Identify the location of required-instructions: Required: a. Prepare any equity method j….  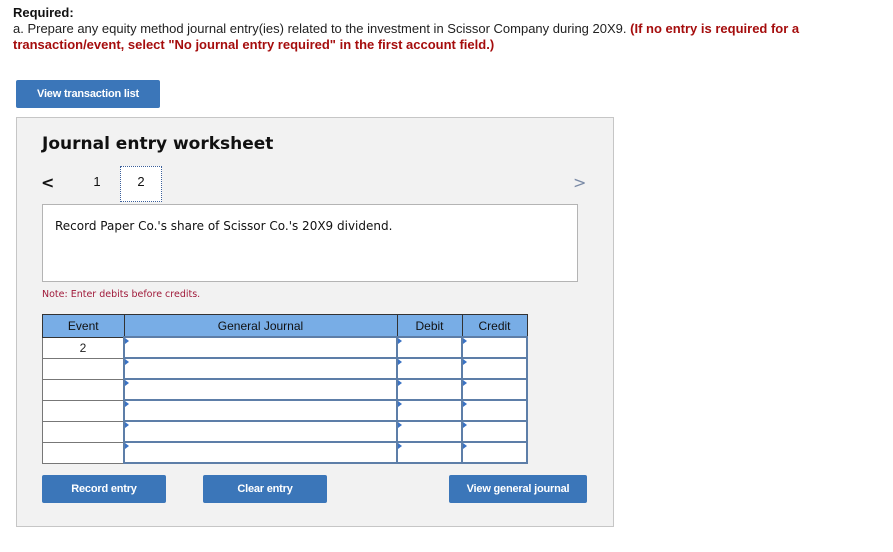
(443, 29).